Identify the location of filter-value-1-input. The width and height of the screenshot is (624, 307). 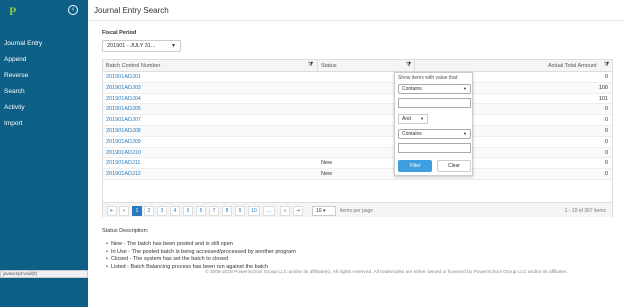
(434, 103).